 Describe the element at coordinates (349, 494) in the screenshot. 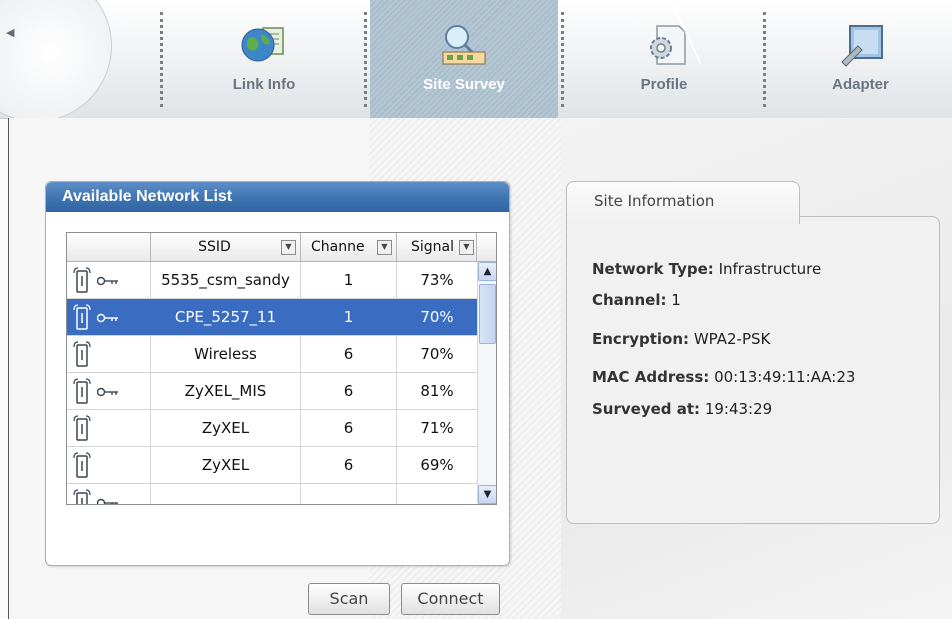

I see `channel-cell` at that location.